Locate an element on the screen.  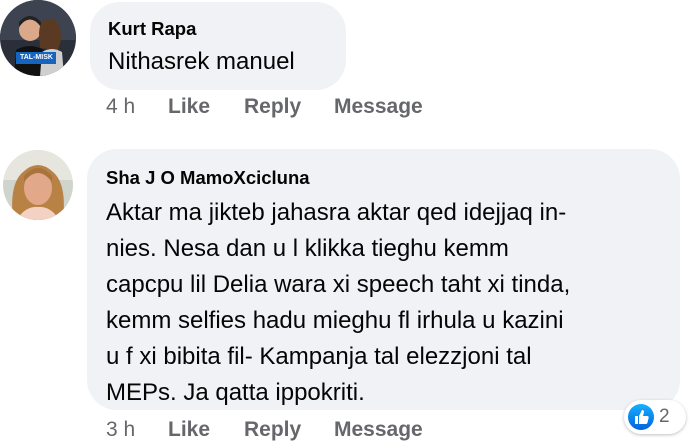
avatar-sha-j-o-mamoxcicluna is located at coordinates (38, 185).